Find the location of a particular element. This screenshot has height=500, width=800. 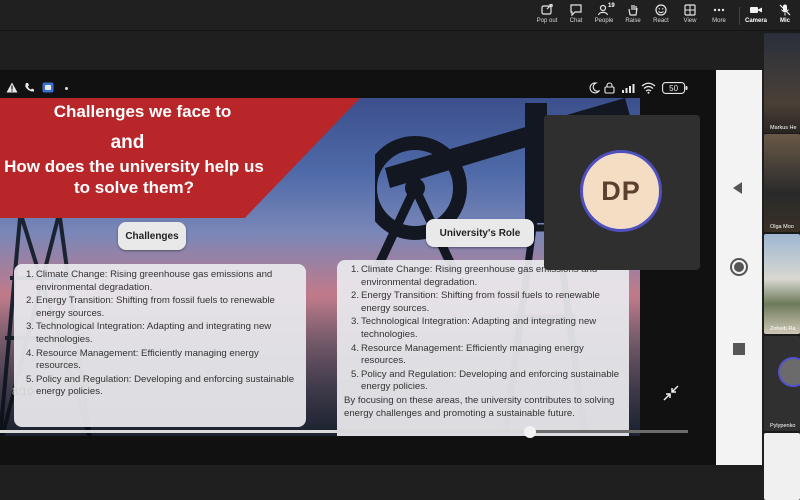

view-button: View is located at coordinates (690, 16).